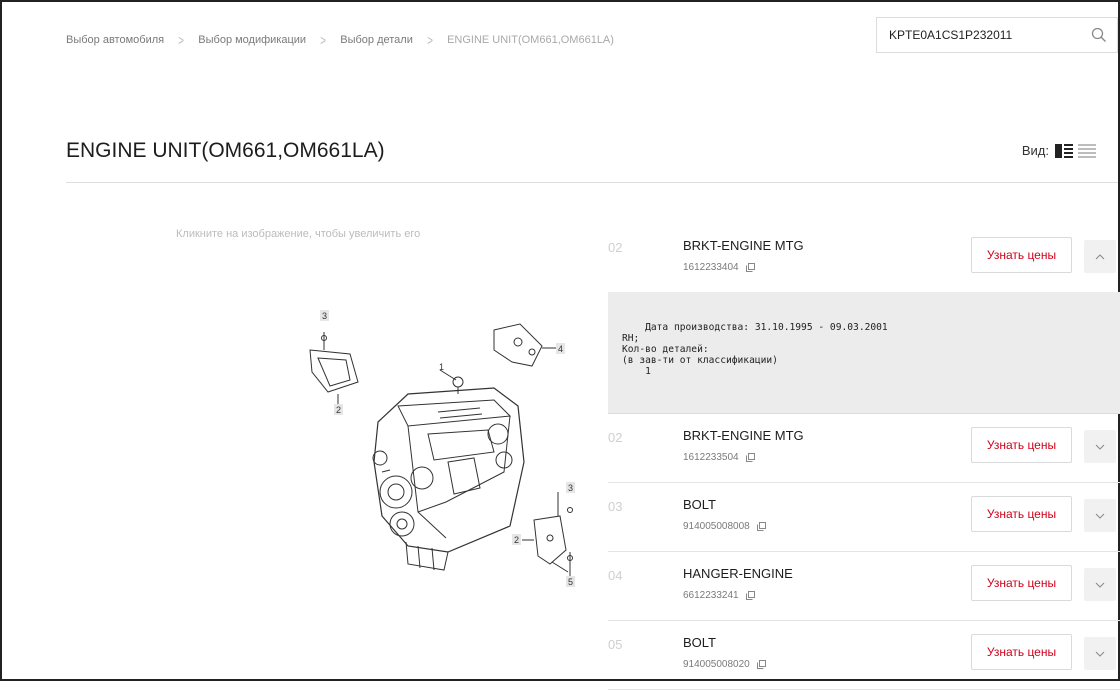 The width and height of the screenshot is (1120, 690). What do you see at coordinates (252, 40) in the screenshot?
I see `crumb-modification-selection: Выбор модификации` at bounding box center [252, 40].